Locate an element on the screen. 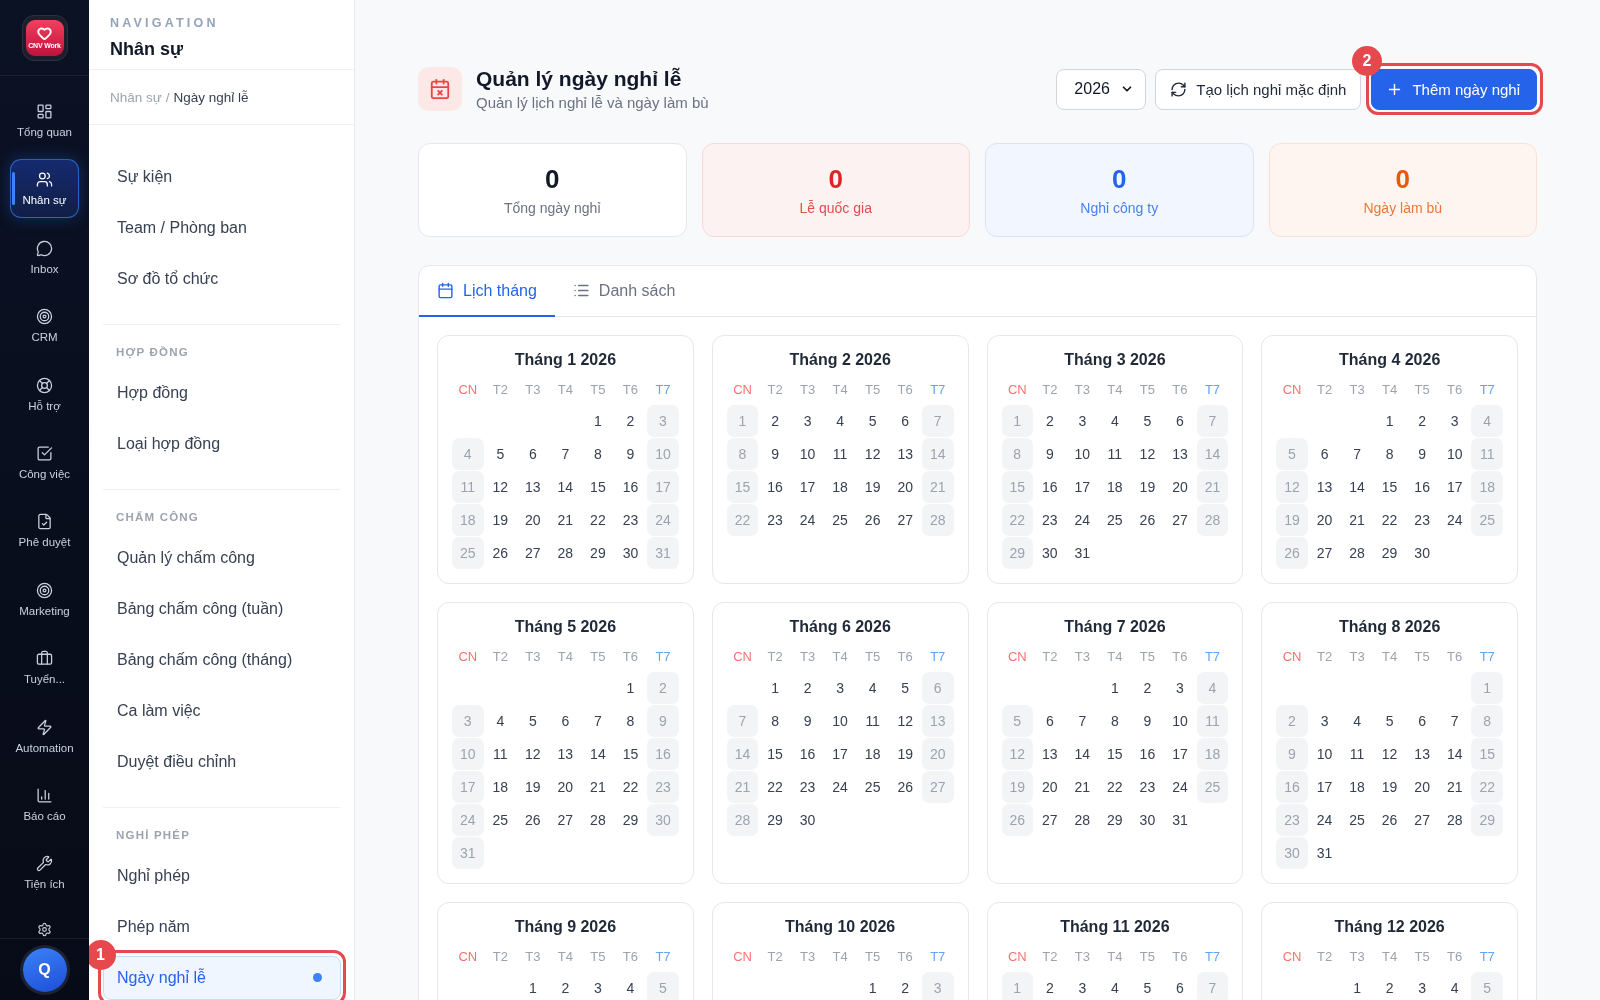  day-cell: 22 is located at coordinates (598, 520).